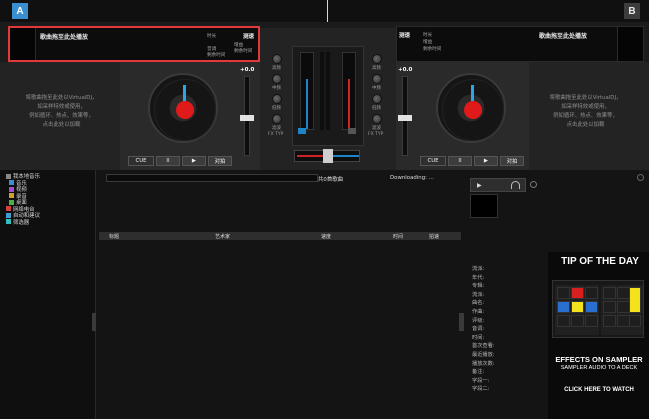 The width and height of the screenshot is (649, 419). What do you see at coordinates (377, 119) in the screenshot?
I see `right-filter-knob` at bounding box center [377, 119].